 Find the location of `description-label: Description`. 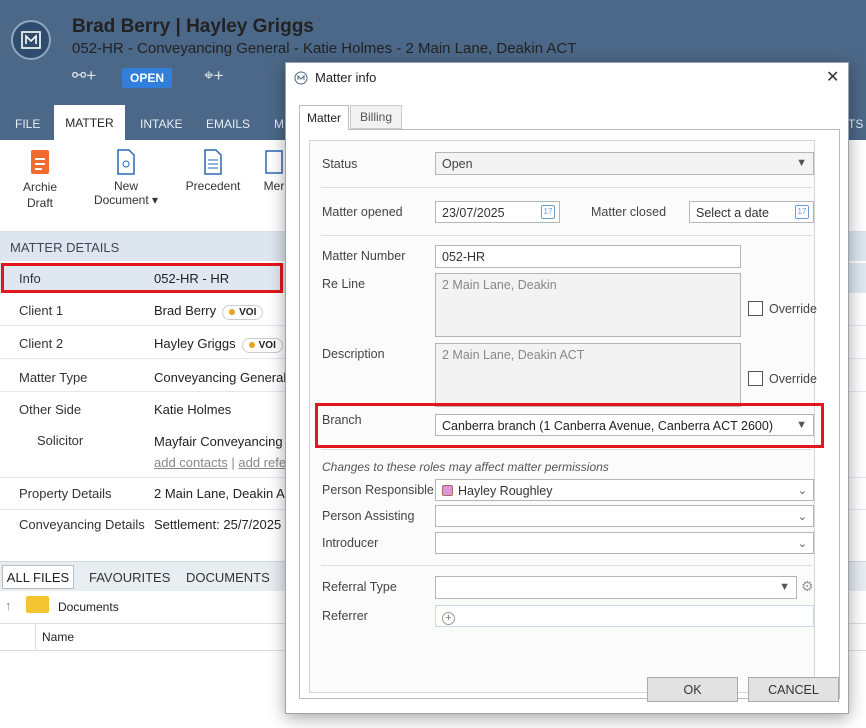

description-label: Description is located at coordinates (353, 354).